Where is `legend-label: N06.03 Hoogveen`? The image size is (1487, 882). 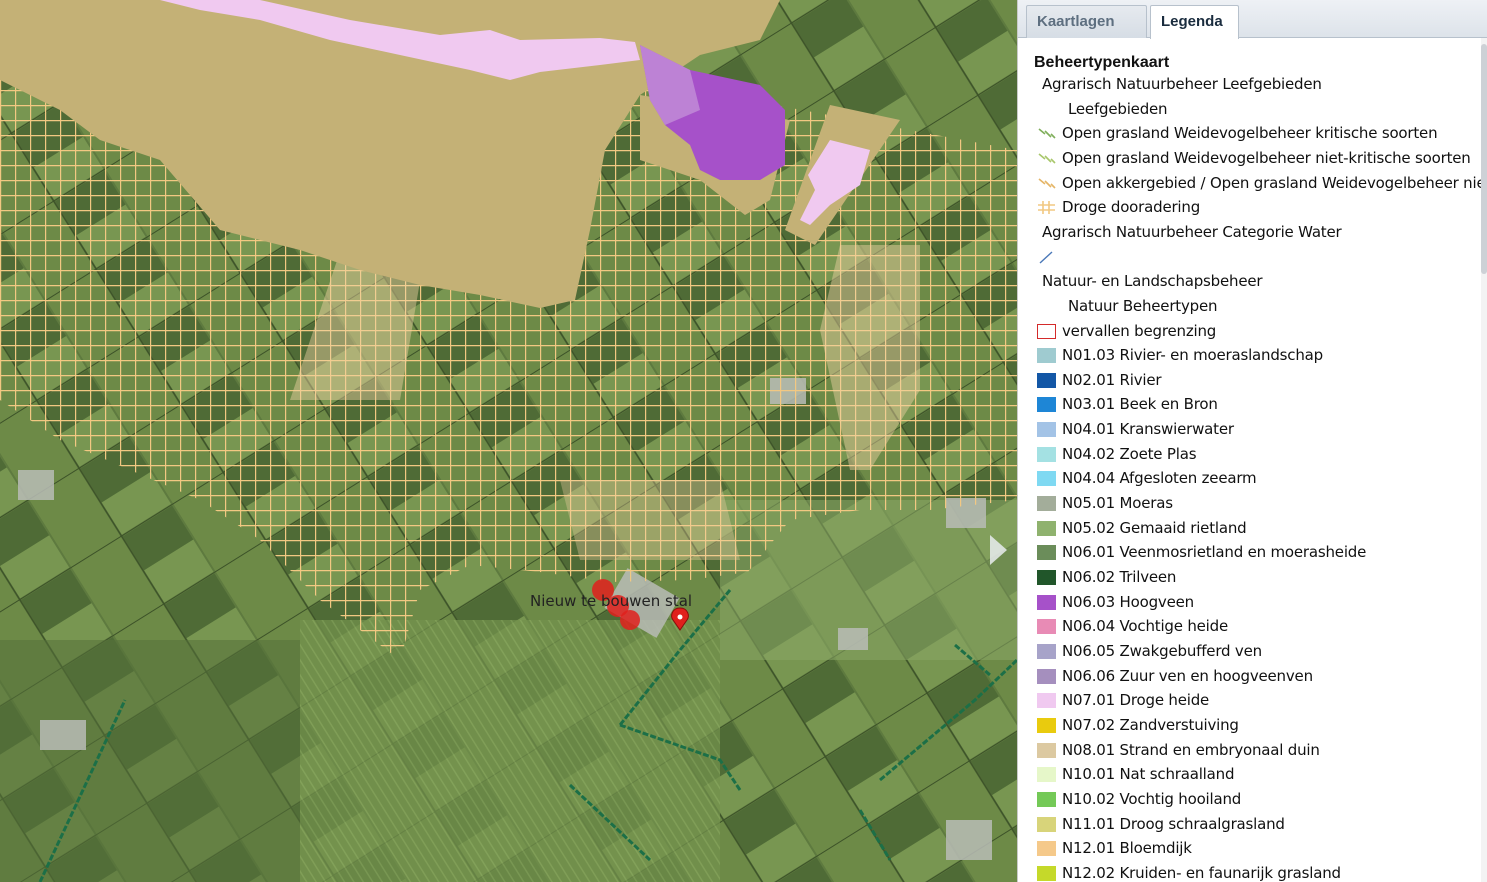 legend-label: N06.03 Hoogveen is located at coordinates (1128, 601).